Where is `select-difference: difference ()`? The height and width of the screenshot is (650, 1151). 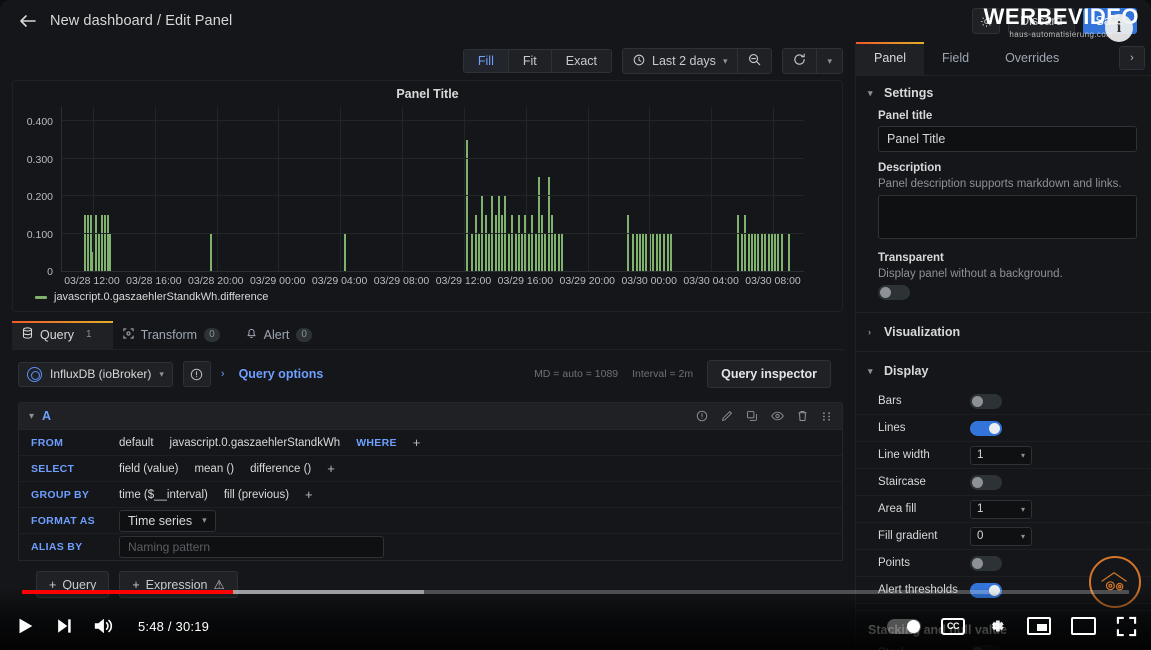 select-difference: difference () is located at coordinates (280, 469).